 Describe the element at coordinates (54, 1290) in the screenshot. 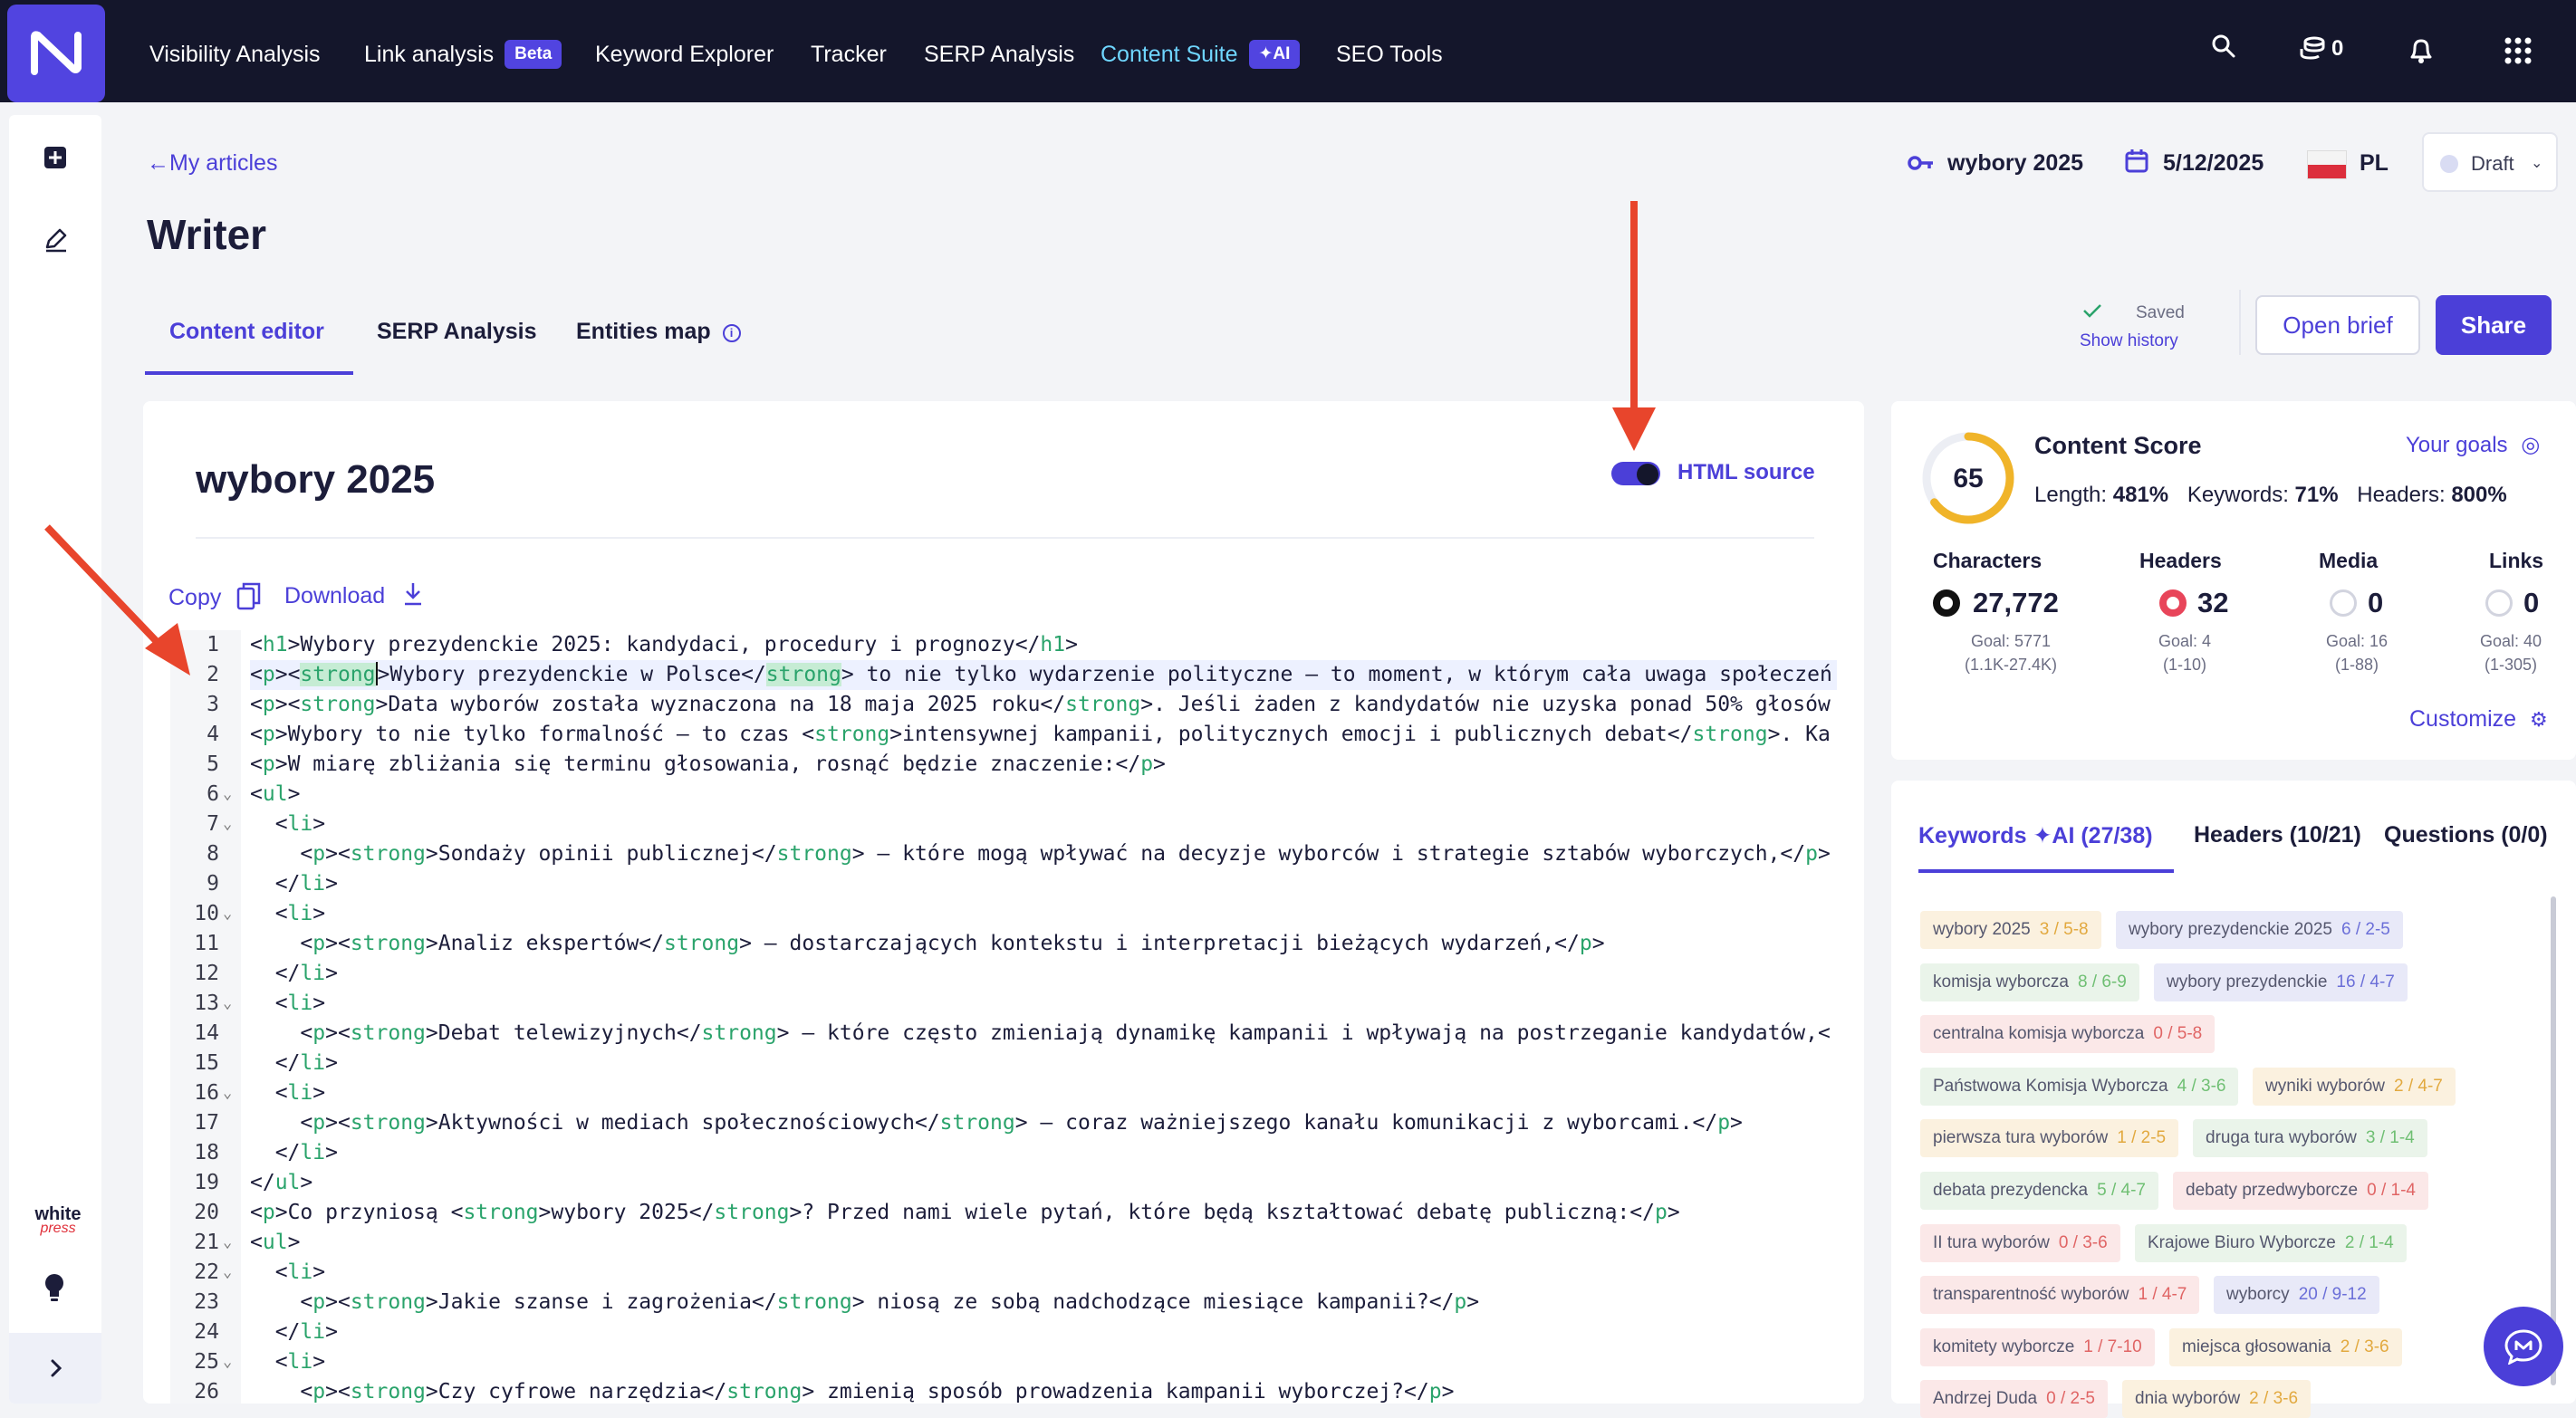

I see `lightbulb-icon` at that location.